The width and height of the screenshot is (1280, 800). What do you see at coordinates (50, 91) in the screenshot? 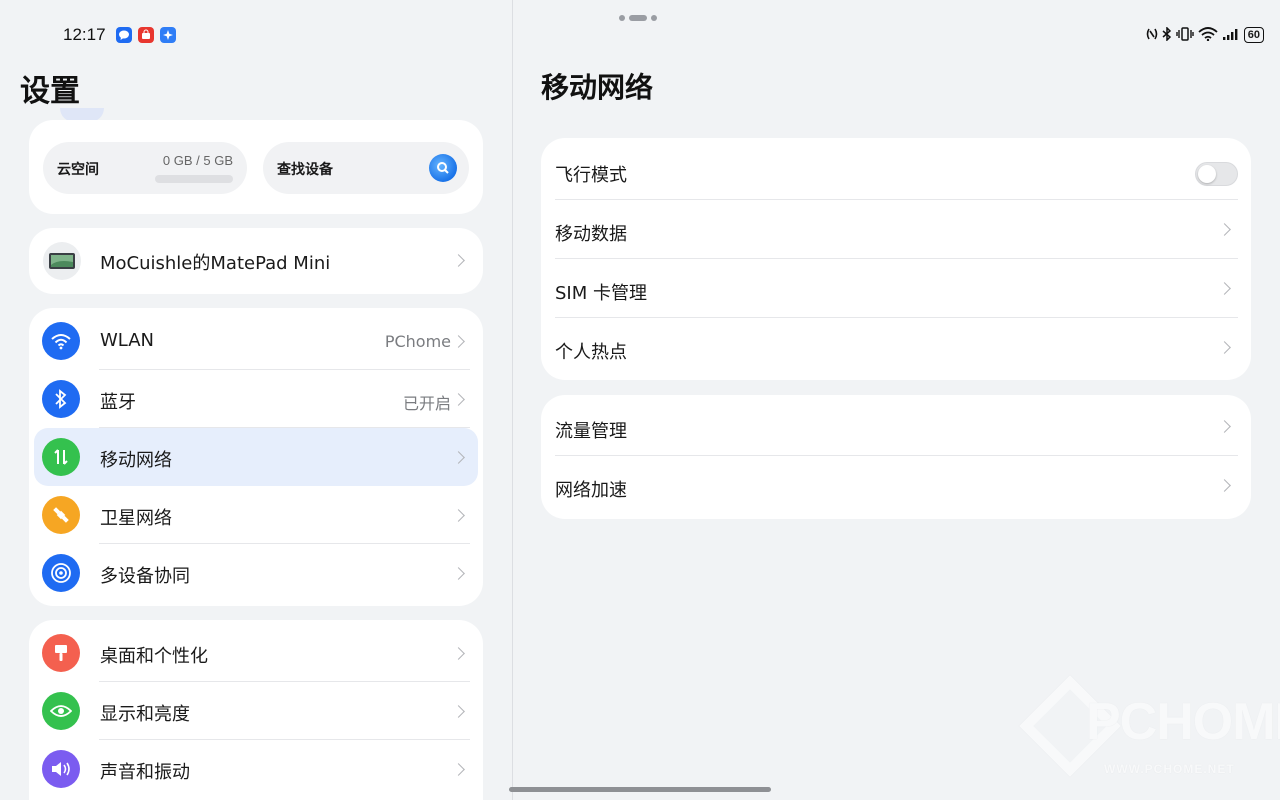
I see `page-title: 设置` at bounding box center [50, 91].